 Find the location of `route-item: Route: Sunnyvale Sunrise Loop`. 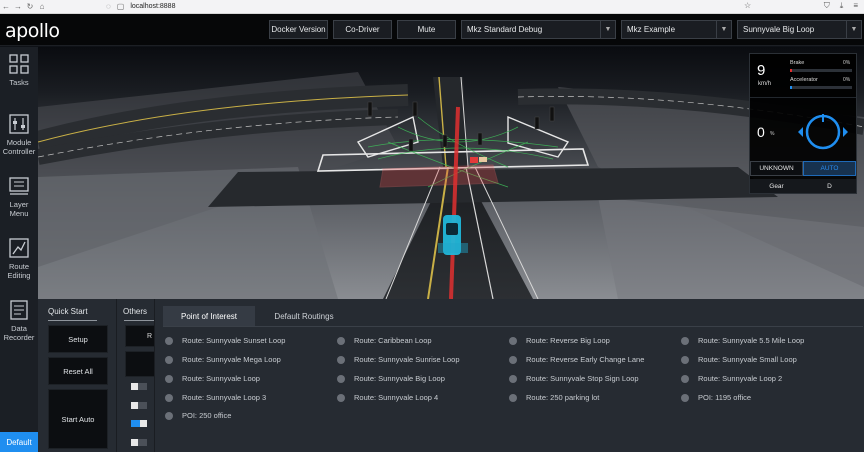

route-item: Route: Sunnyvale Sunrise Loop is located at coordinates (398, 359).